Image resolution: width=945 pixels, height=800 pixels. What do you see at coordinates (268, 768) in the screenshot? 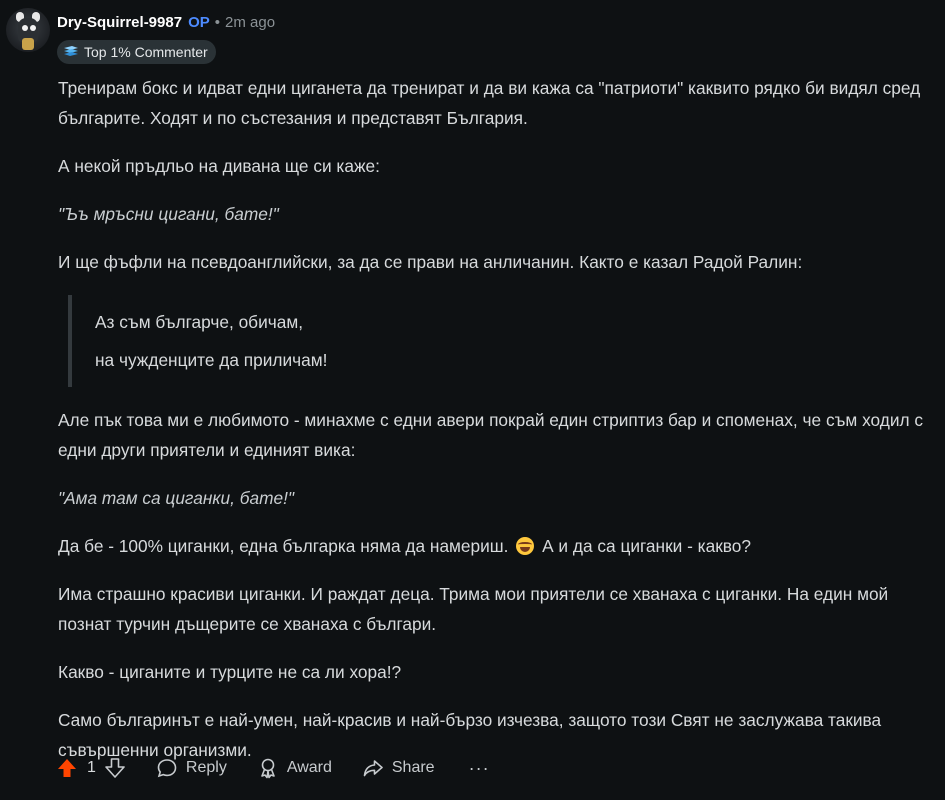
I see `award-icon` at bounding box center [268, 768].